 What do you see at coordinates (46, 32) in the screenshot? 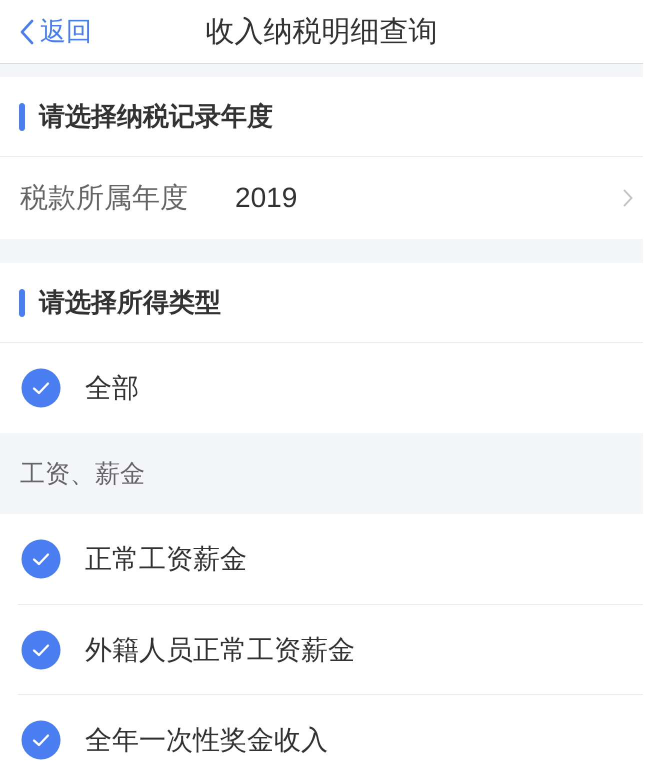
I see `back-button: 返回` at bounding box center [46, 32].